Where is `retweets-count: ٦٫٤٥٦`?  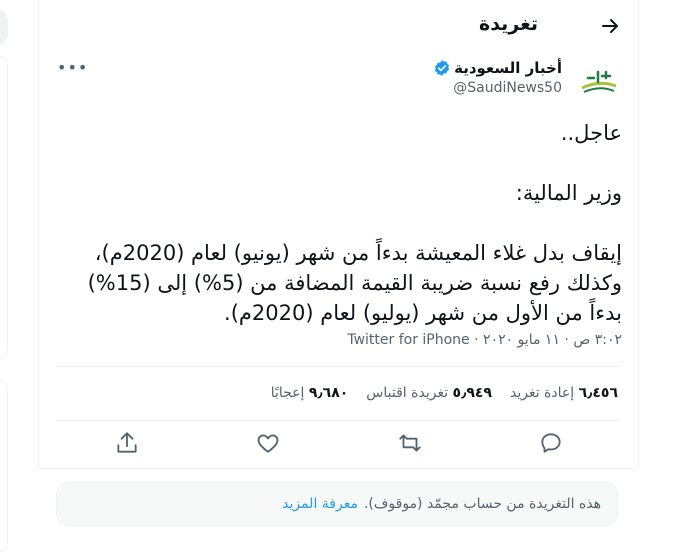
retweets-count: ٦٫٤٥٦ is located at coordinates (598, 393).